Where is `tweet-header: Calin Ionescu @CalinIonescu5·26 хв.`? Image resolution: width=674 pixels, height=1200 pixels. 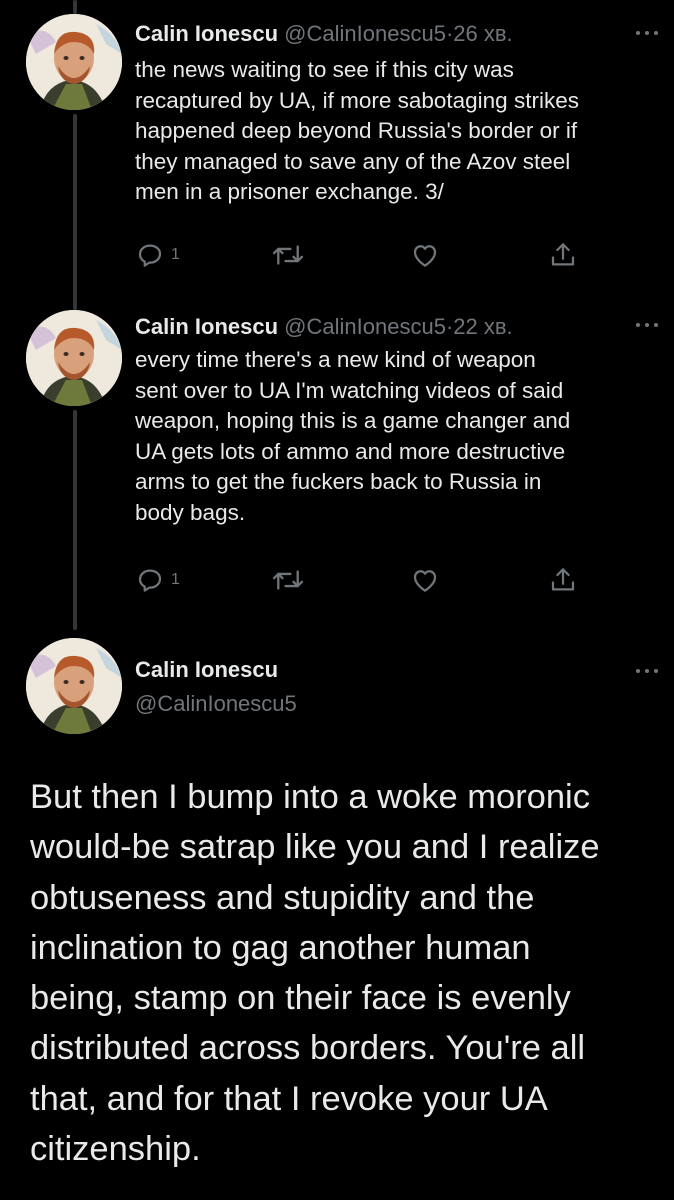 tweet-header: Calin Ionescu @CalinIonescu5·26 хв. is located at coordinates (324, 34).